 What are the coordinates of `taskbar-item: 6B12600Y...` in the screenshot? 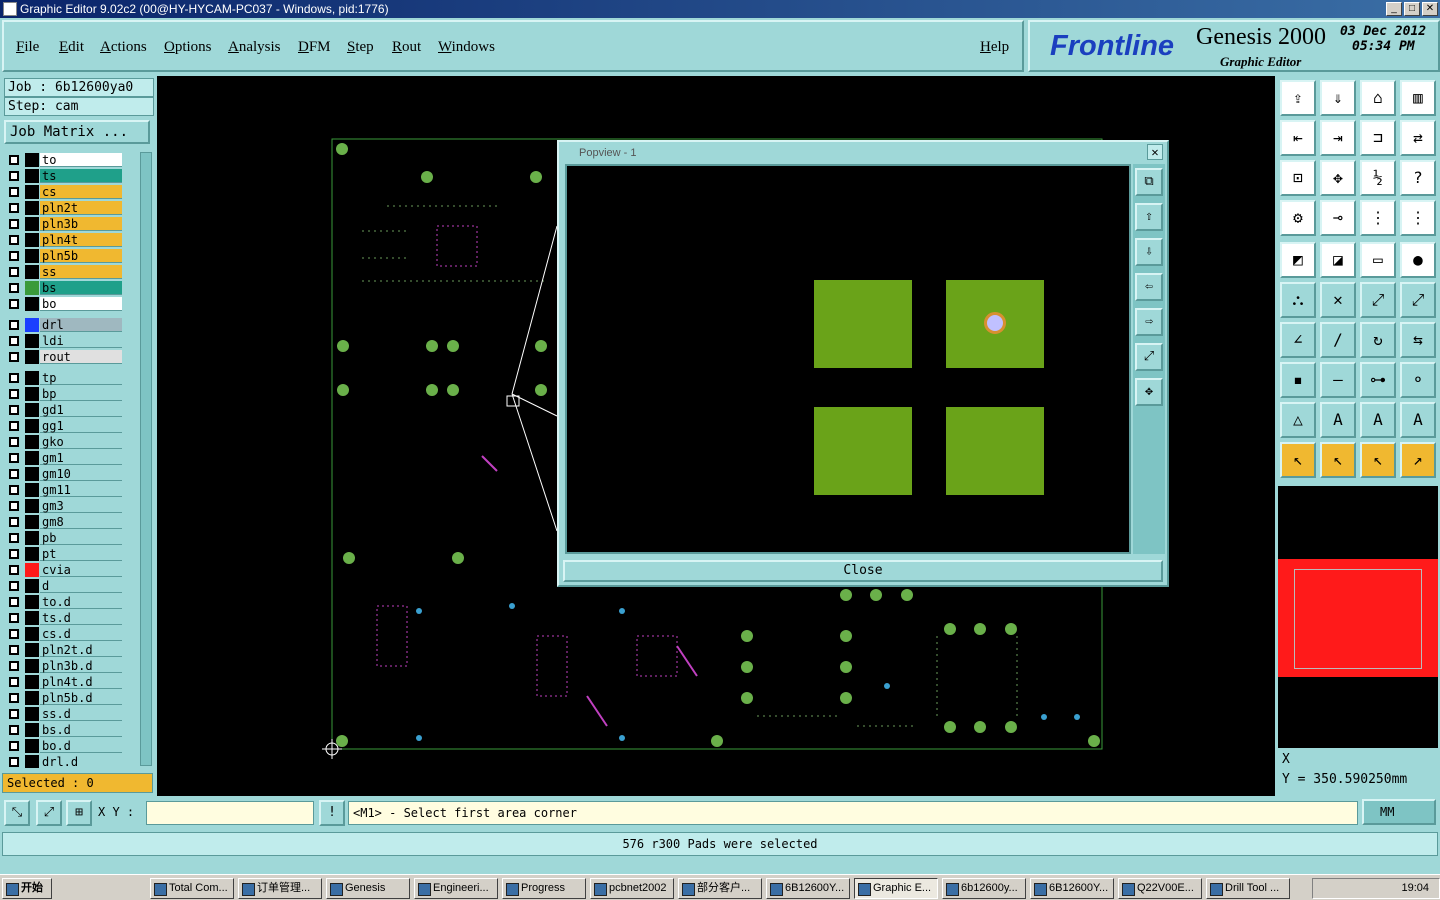 It's located at (1072, 888).